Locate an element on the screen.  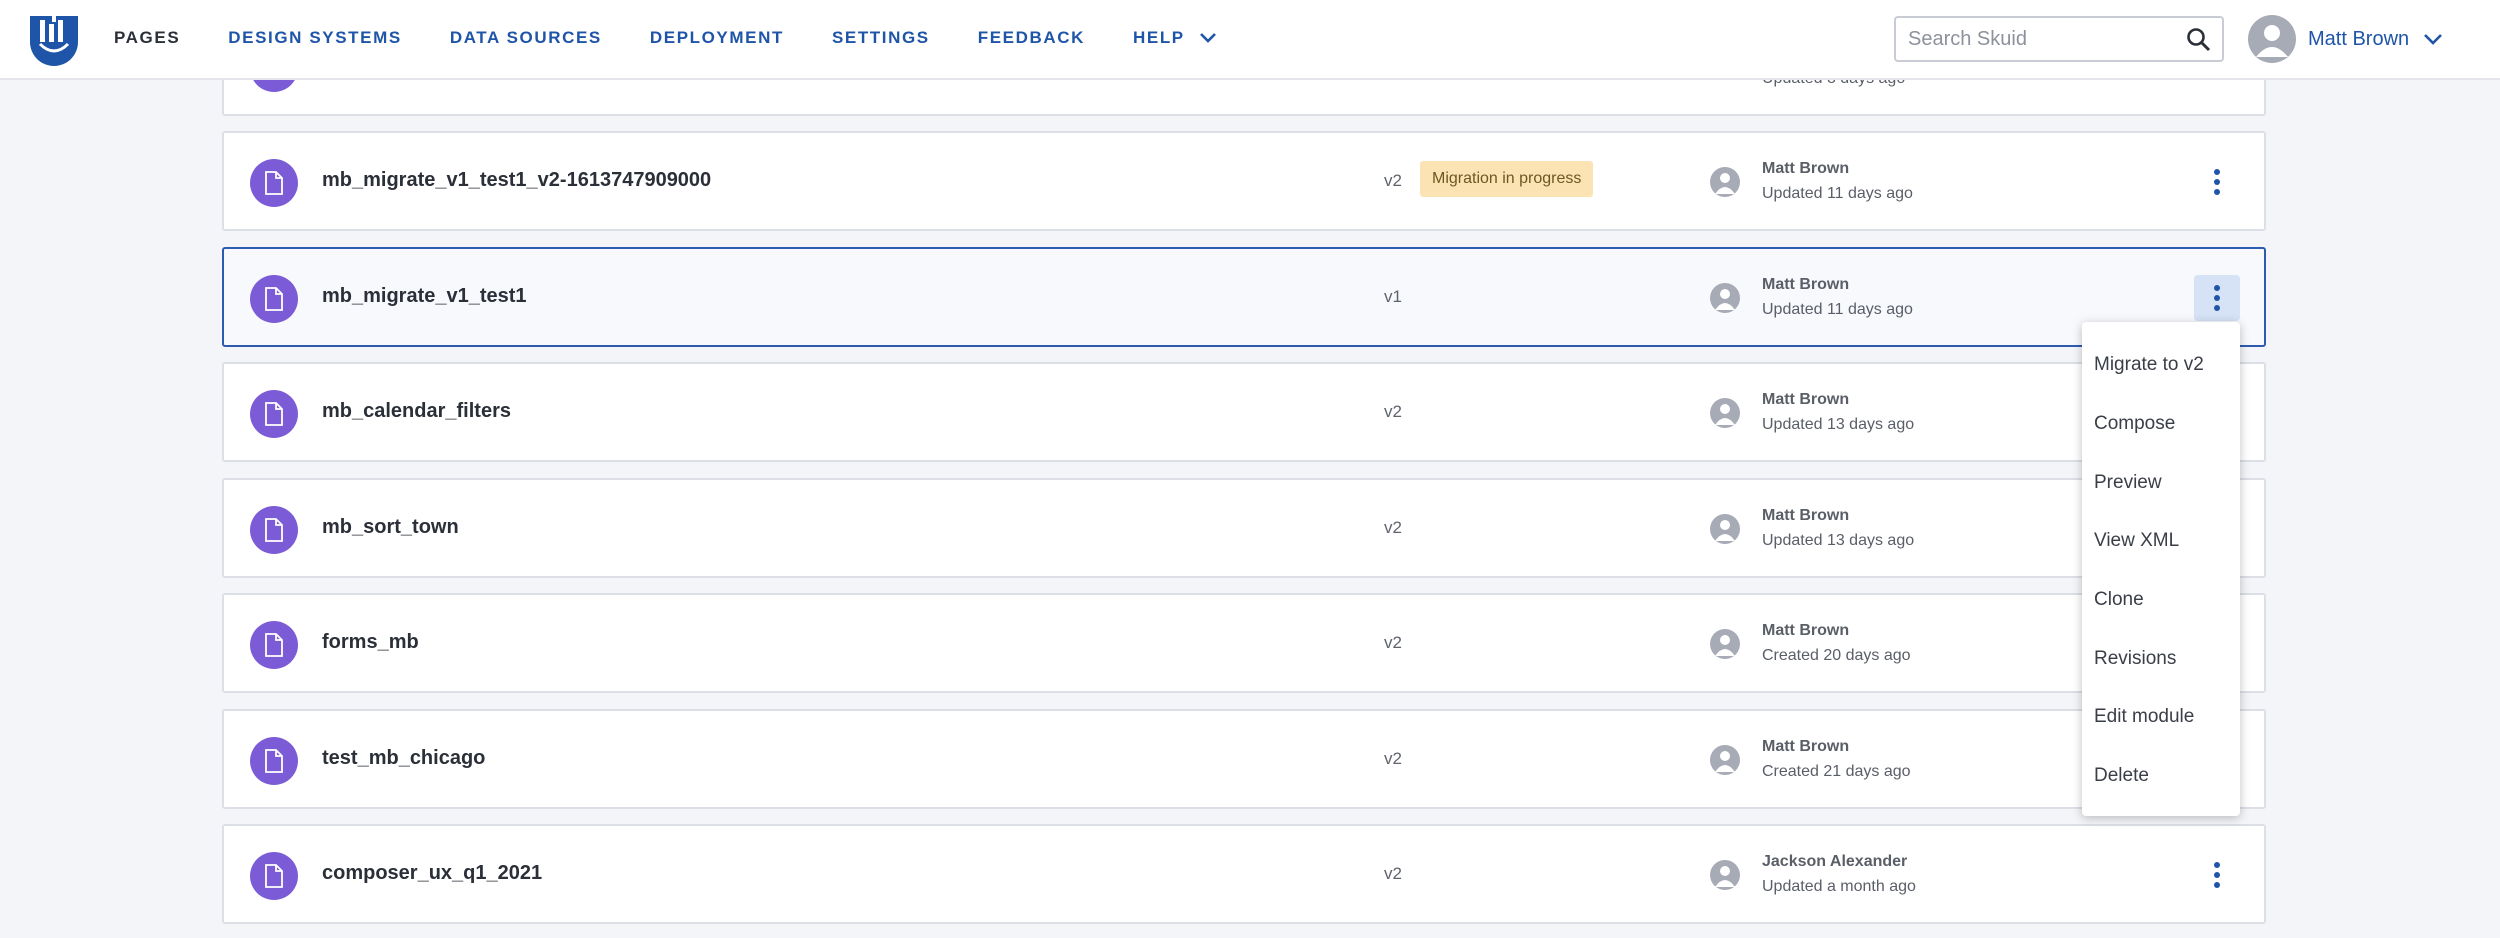
nav-data-sources-label: DATA SOURCES is located at coordinates (525, 37).